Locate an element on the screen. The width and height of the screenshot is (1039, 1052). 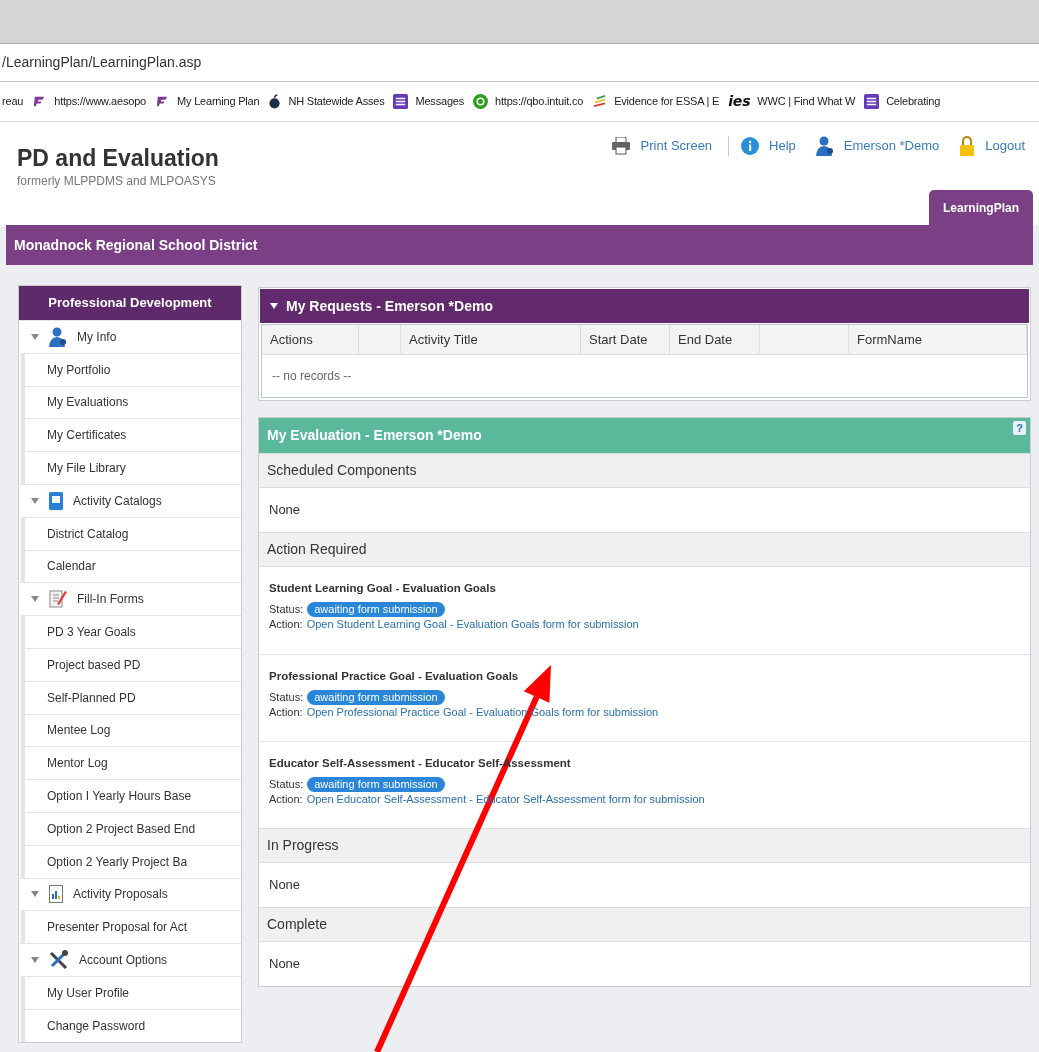
lock-icon is located at coordinates (967, 146).